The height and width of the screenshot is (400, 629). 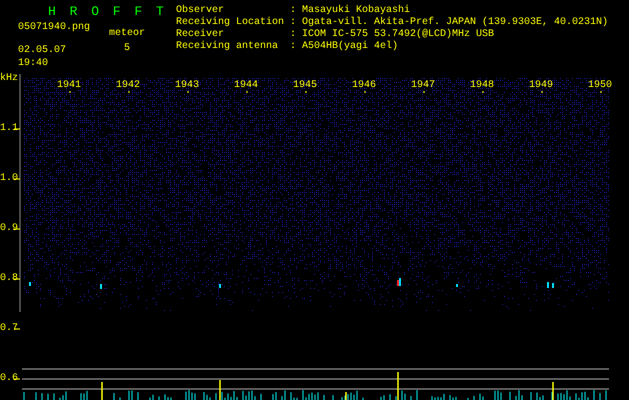 I want to click on time-label: 1949, so click(x=541, y=85).